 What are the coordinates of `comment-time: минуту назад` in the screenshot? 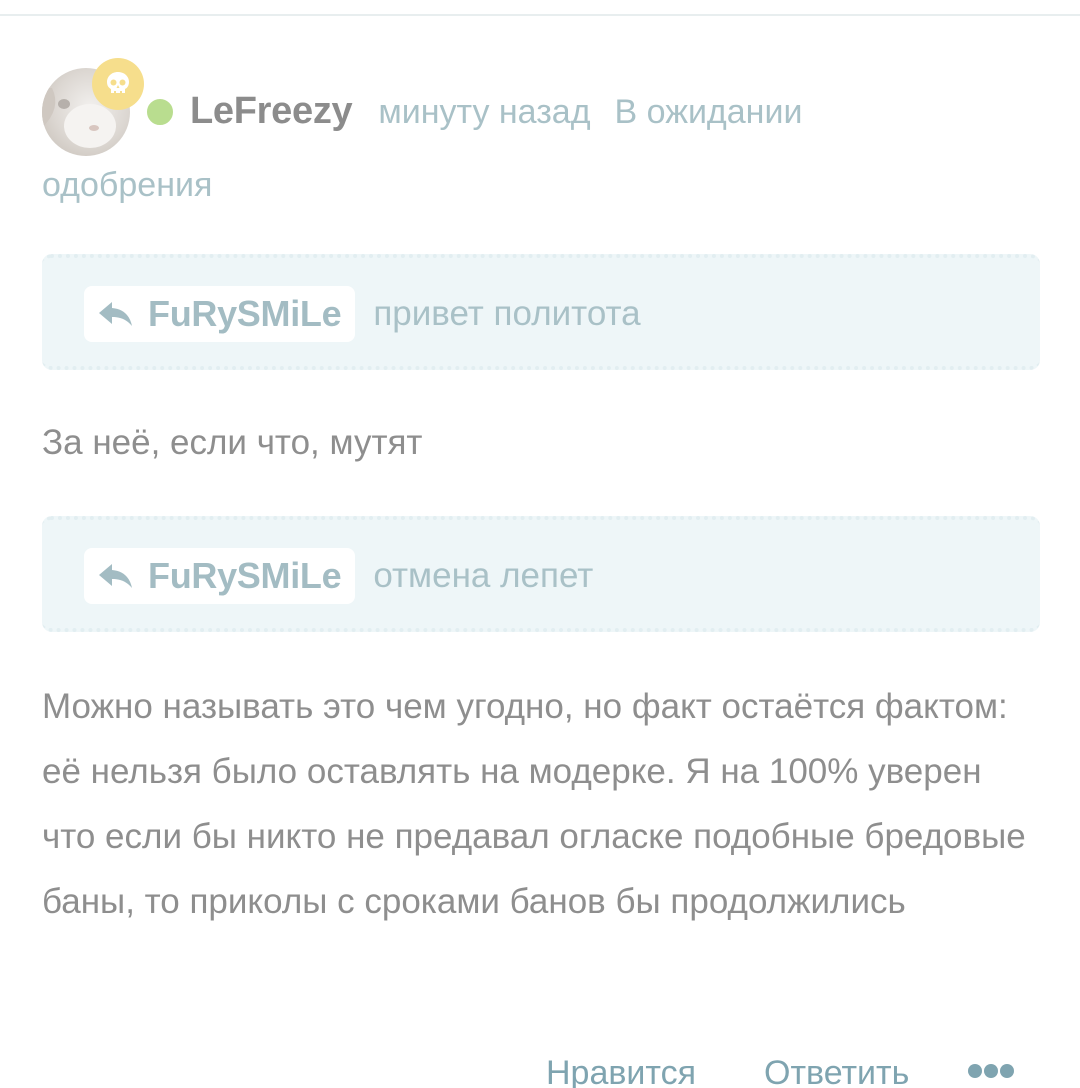 It's located at (484, 112).